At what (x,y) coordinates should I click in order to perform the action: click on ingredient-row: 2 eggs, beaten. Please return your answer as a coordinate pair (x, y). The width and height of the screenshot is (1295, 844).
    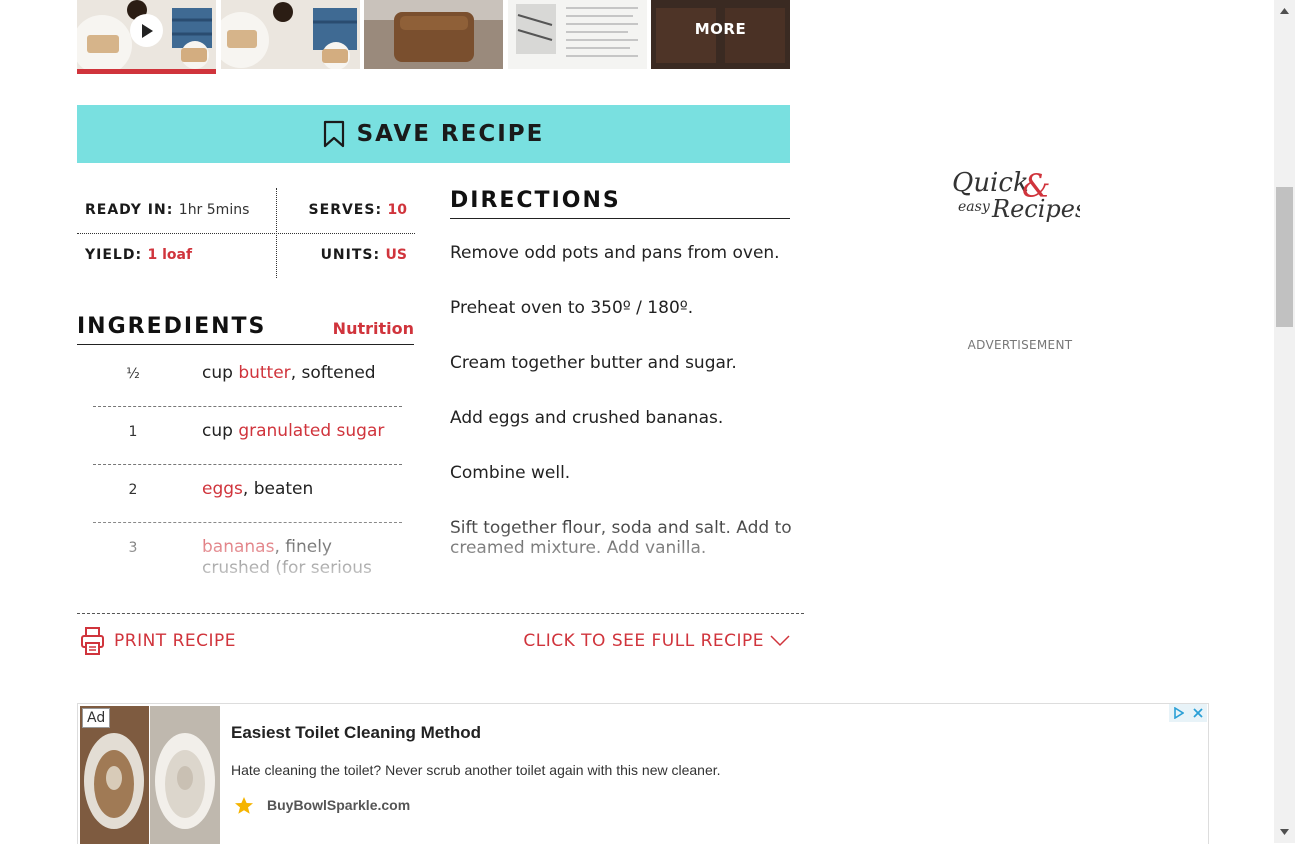
    Looking at the image, I should click on (247, 494).